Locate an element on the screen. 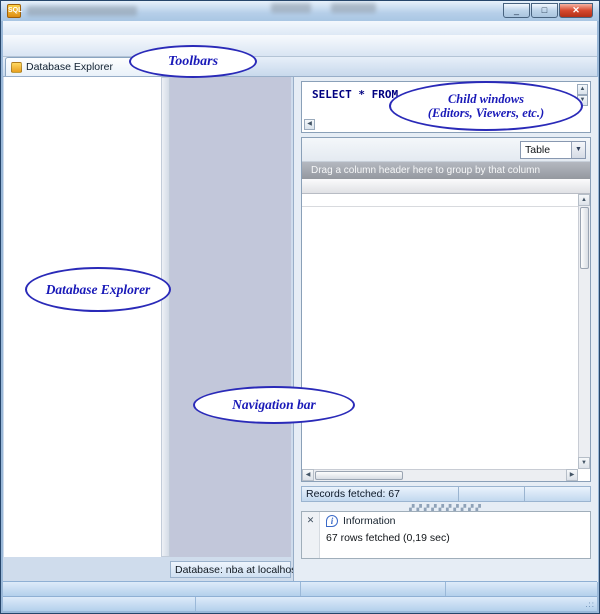 This screenshot has height=614, width=600. sql-statement: SELECT * FROM is located at coordinates (355, 94).